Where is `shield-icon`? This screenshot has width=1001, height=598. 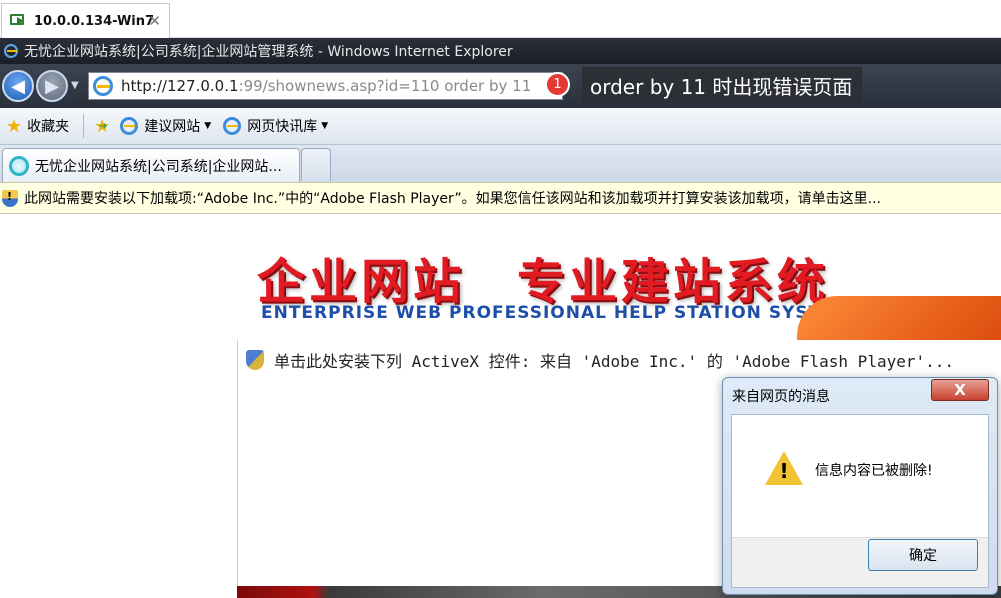 shield-icon is located at coordinates (255, 360).